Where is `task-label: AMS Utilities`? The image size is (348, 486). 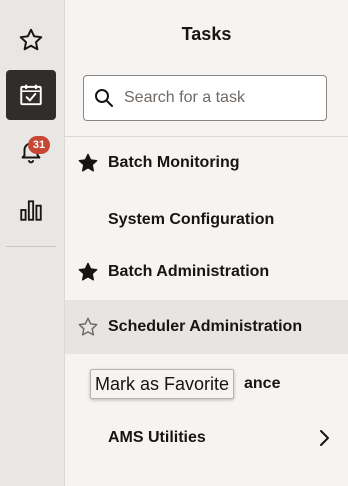 task-label: AMS Utilities is located at coordinates (157, 437).